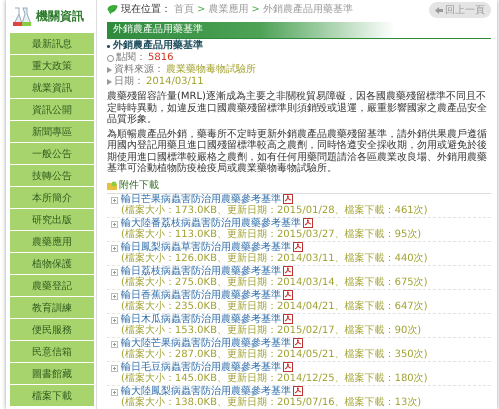 This screenshot has width=499, height=409. Describe the element at coordinates (211, 223) in the screenshot. I see `file-link: 輸大陸番荔枝病蟲害防治用農藥參考基準` at that location.